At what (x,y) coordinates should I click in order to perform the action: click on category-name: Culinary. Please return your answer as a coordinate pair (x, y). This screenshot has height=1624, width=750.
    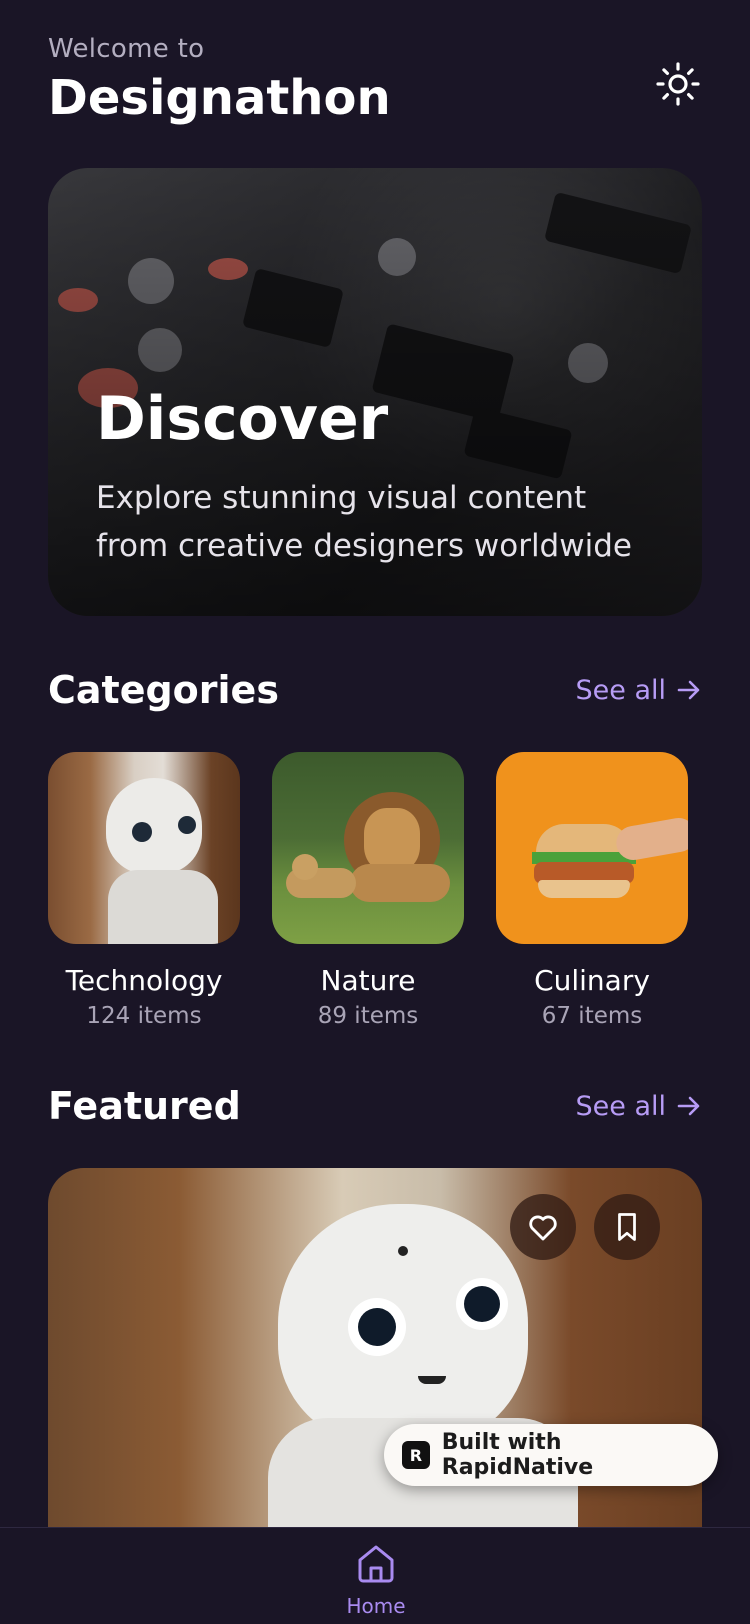
    Looking at the image, I should click on (592, 980).